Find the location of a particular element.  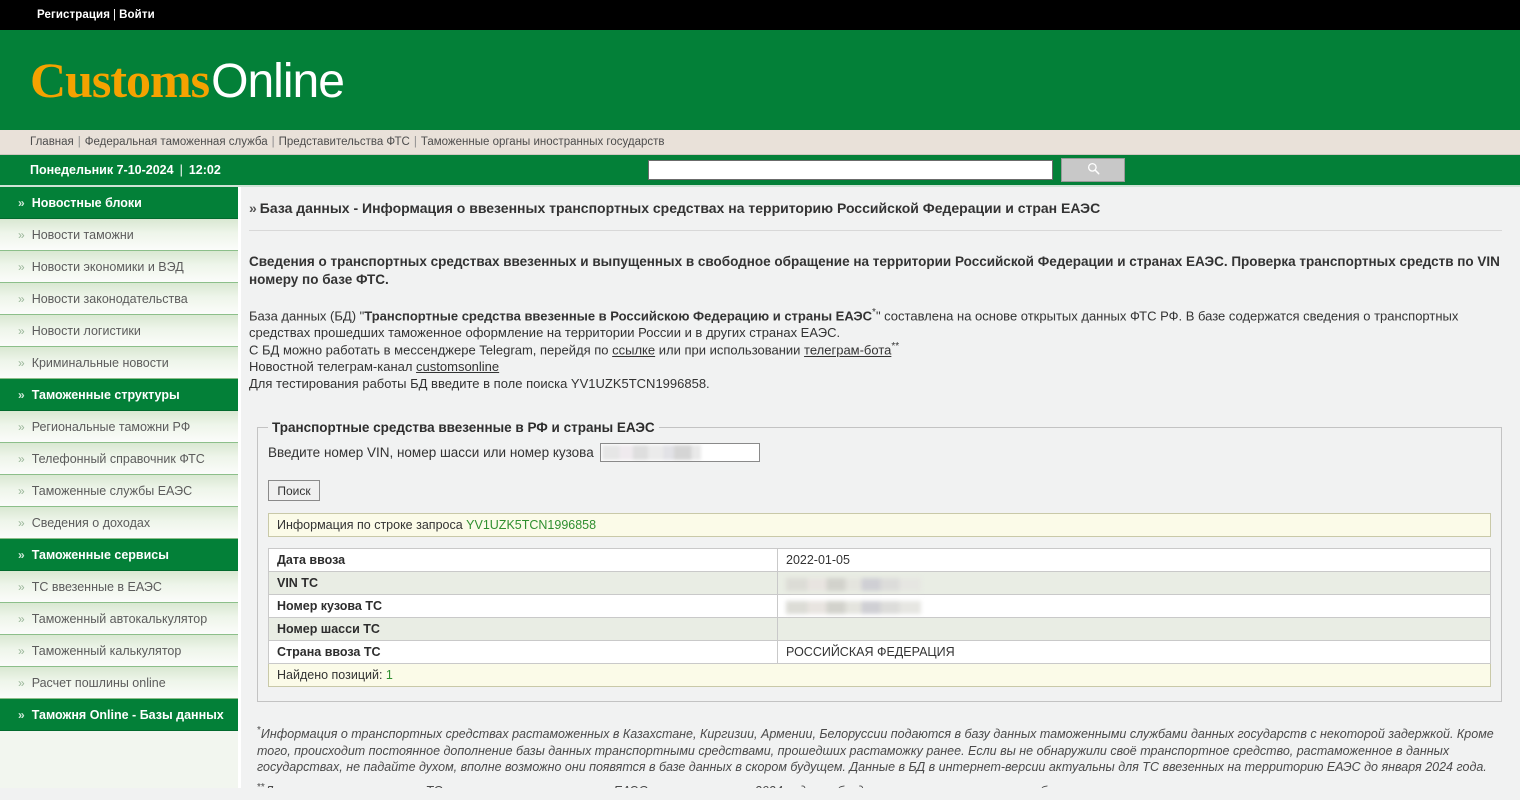

sidebar-item-eaeu-customs-services: » Таможенные службы ЕАЭС is located at coordinates (119, 491).